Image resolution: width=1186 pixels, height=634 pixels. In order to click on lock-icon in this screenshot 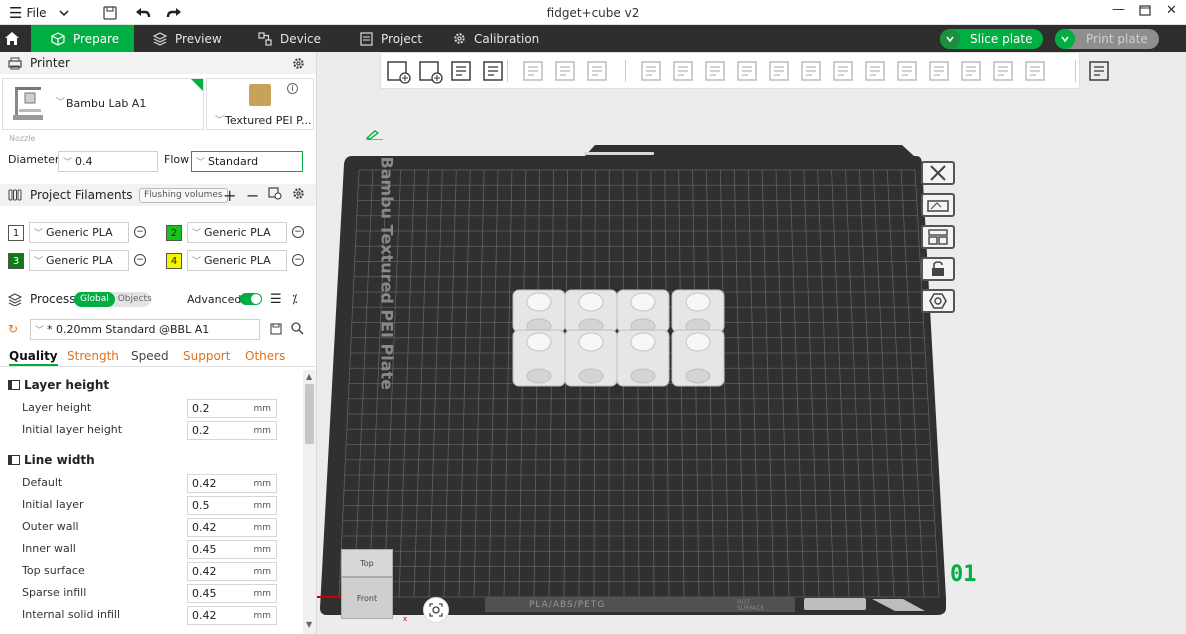, I will do `click(938, 269)`.